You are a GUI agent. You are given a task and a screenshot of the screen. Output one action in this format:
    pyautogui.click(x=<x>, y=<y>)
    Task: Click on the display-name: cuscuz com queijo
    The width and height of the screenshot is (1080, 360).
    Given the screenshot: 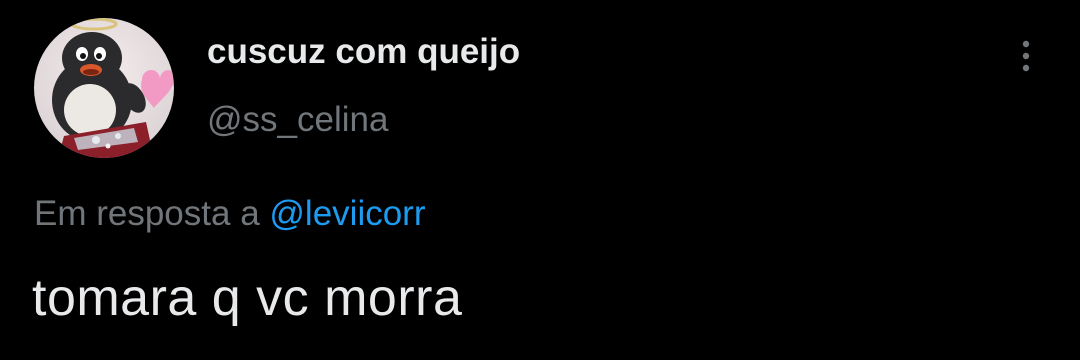 What is the action you would take?
    pyautogui.click(x=363, y=52)
    